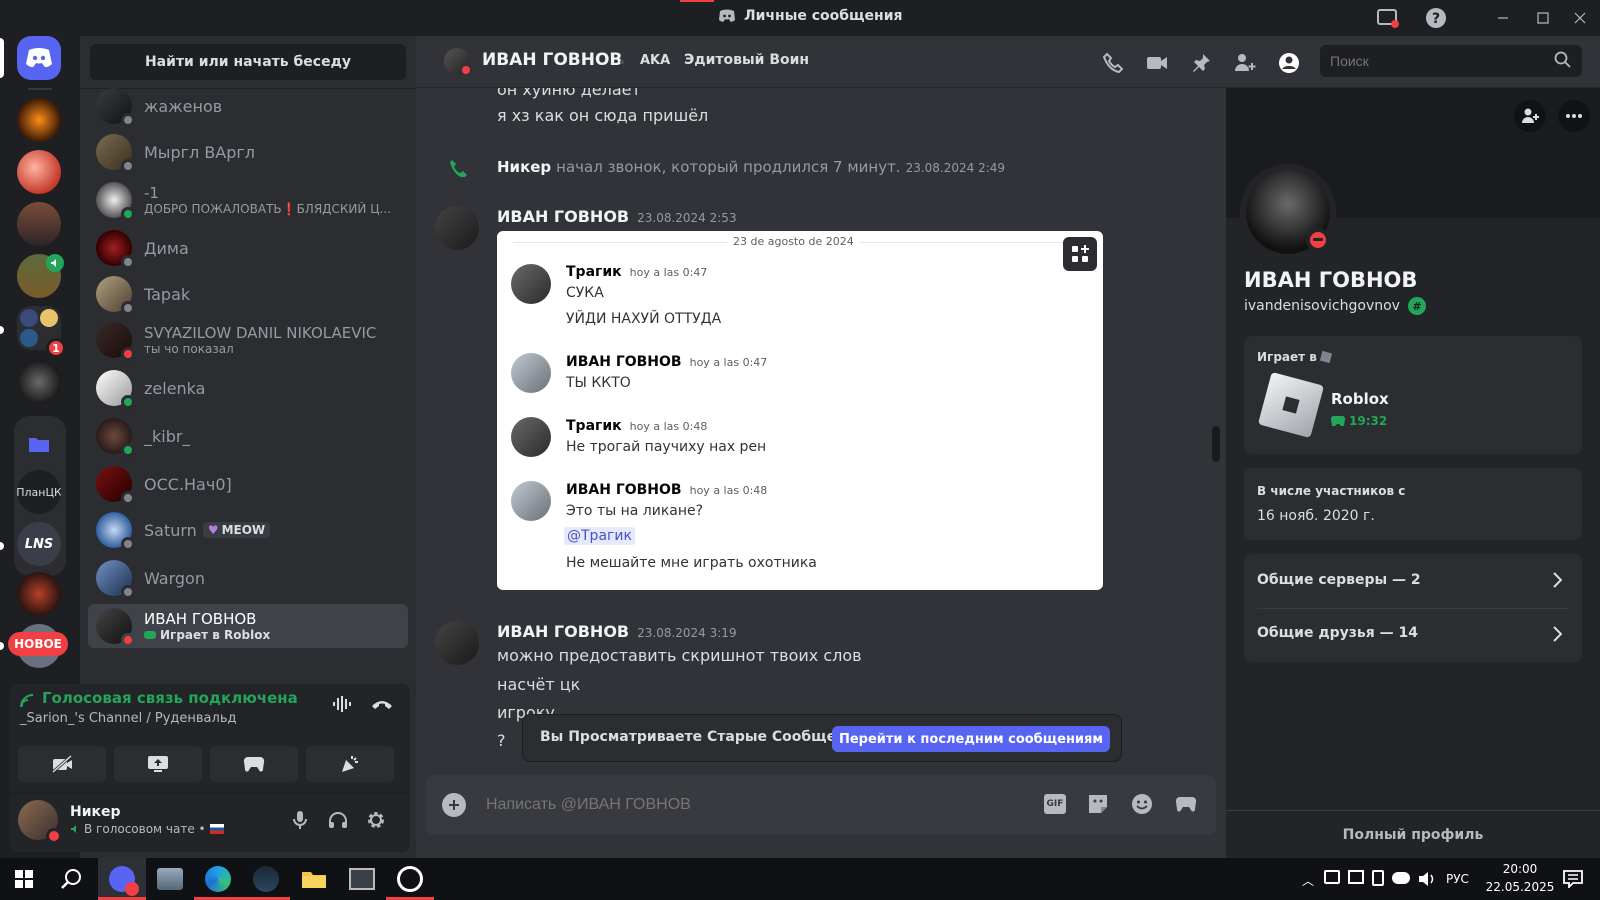 Image resolution: width=1600 pixels, height=900 pixels. What do you see at coordinates (248, 62) in the screenshot?
I see `find-conversation-button: Найти или начать беседу` at bounding box center [248, 62].